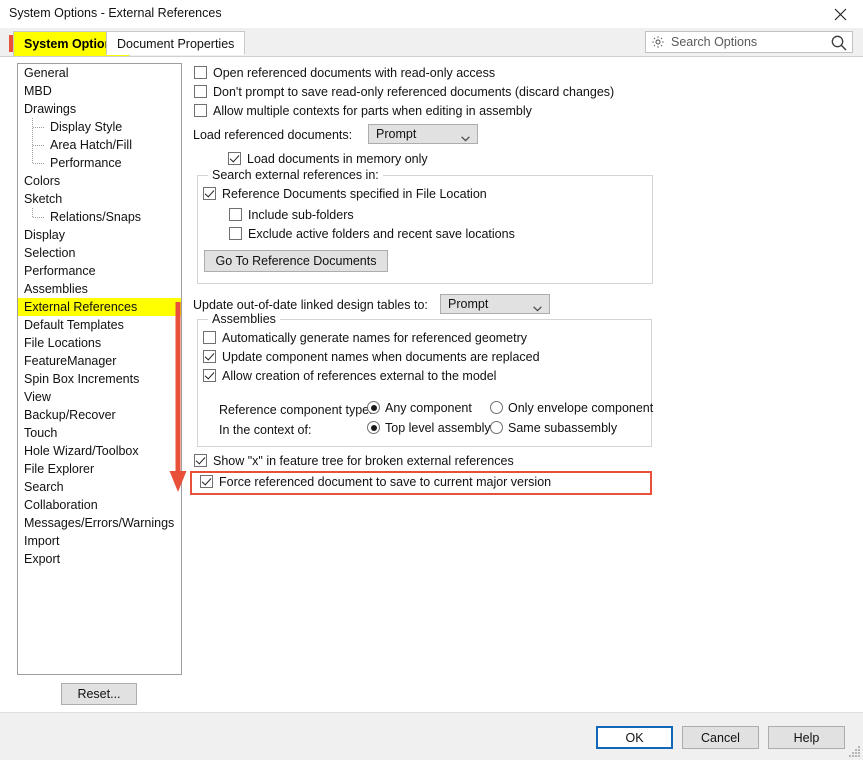  What do you see at coordinates (99, 127) in the screenshot?
I see `sidebar-item-display-style: Display Style` at bounding box center [99, 127].